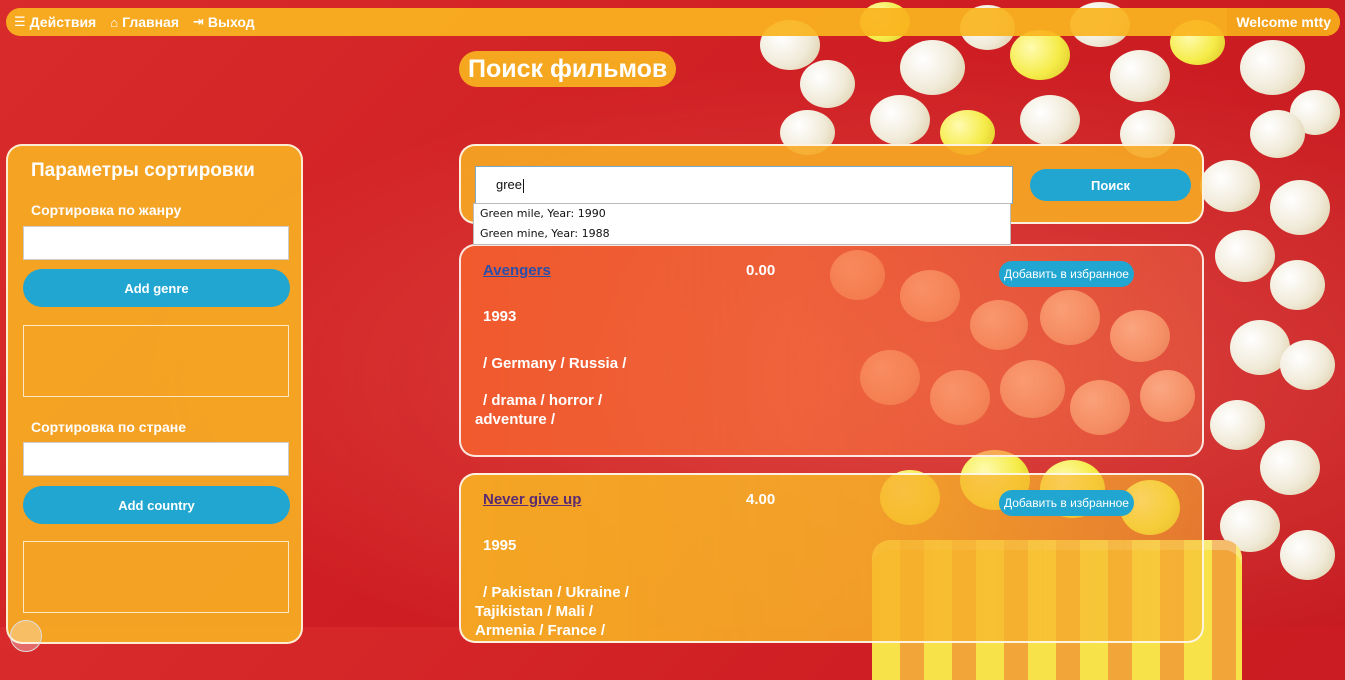  Describe the element at coordinates (20, 21) in the screenshot. I see `list-icon: ☰` at that location.